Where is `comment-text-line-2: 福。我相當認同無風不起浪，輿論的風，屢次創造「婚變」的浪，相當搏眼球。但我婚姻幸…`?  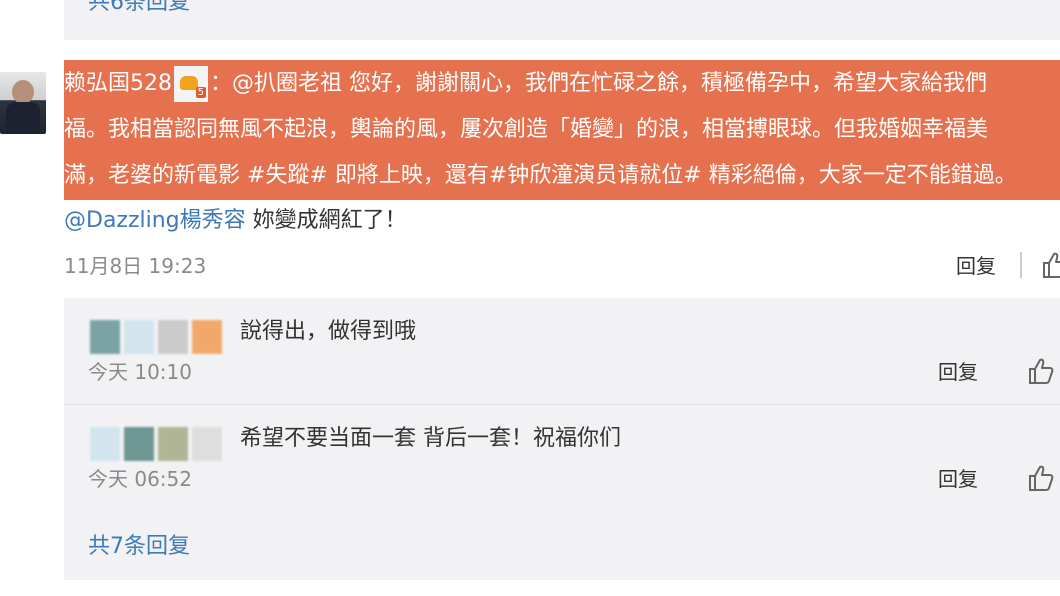
comment-text-line-2: 福。我相當認同無風不起浪，輿論的風，屢次創造「婚變」的浪，相當搏眼球。但我婚姻幸… is located at coordinates (526, 129).